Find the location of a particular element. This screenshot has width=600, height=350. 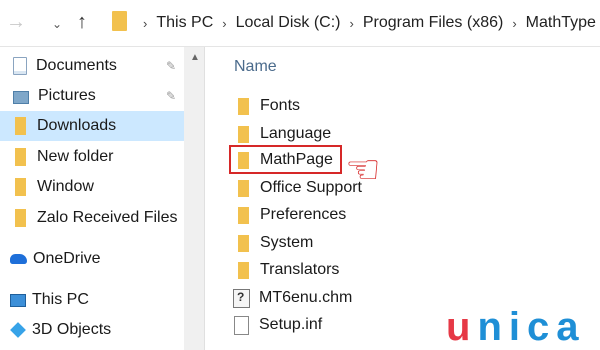

file-list-item: Setup.inf is located at coordinates (277, 325).